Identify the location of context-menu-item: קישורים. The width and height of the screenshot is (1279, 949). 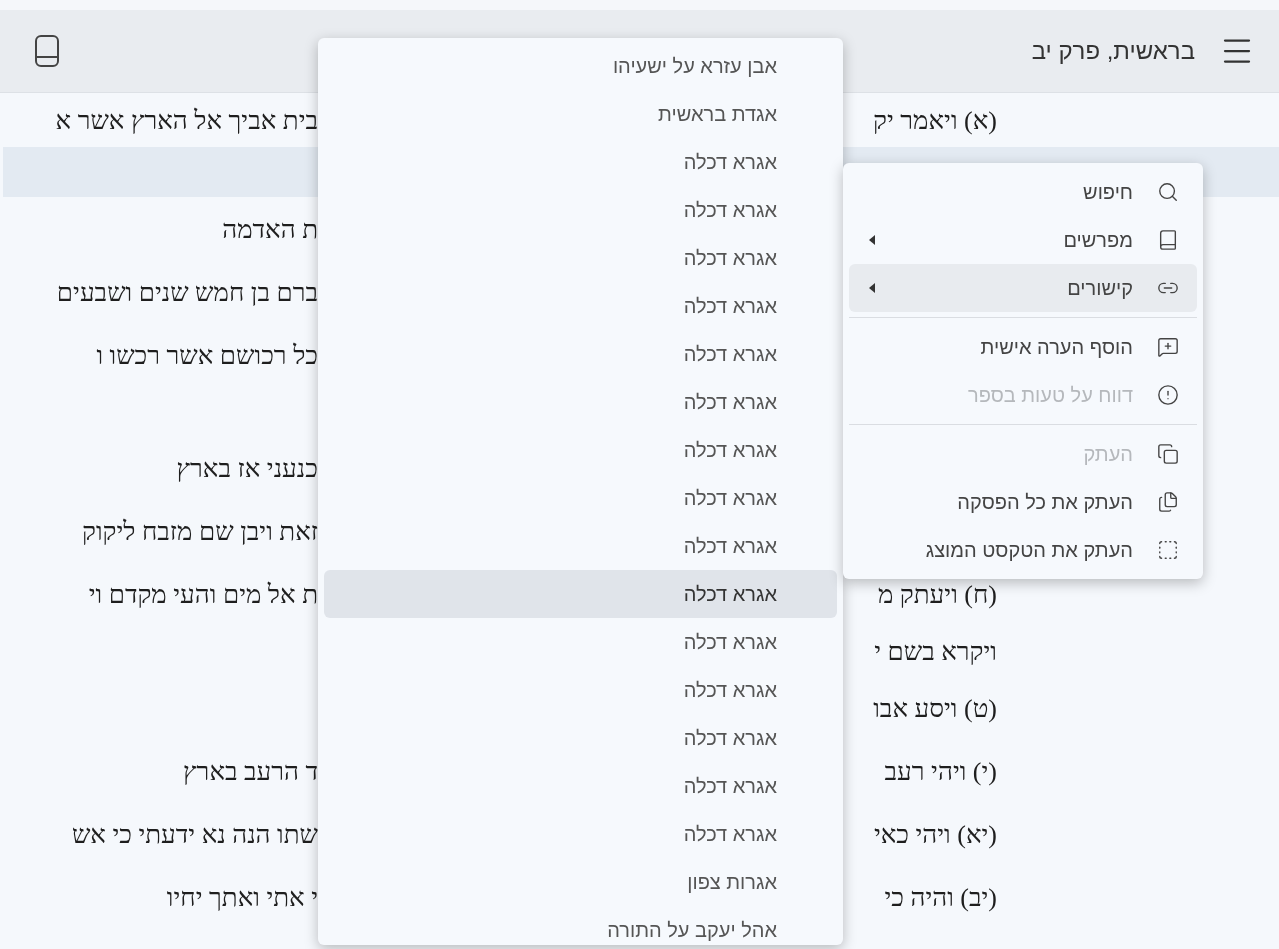
(1023, 288).